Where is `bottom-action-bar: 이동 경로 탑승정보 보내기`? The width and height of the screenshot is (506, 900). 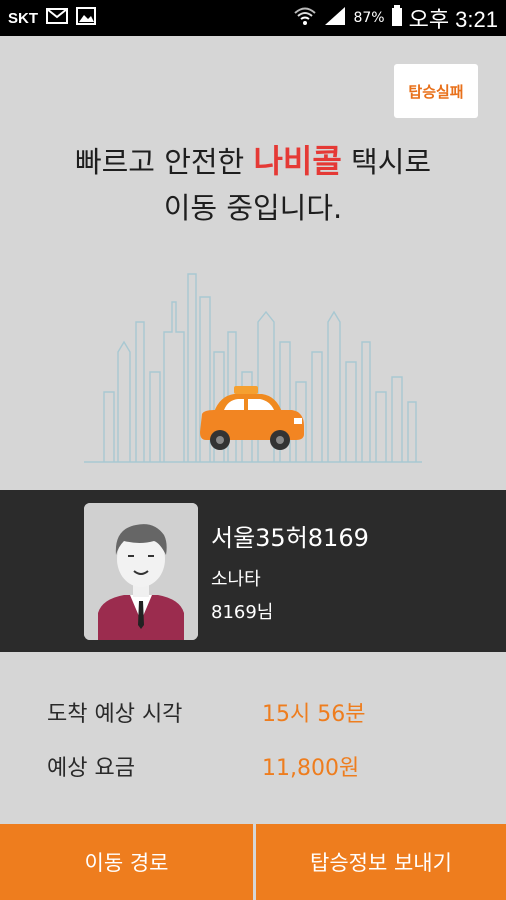 bottom-action-bar: 이동 경로 탑승정보 보내기 is located at coordinates (253, 862).